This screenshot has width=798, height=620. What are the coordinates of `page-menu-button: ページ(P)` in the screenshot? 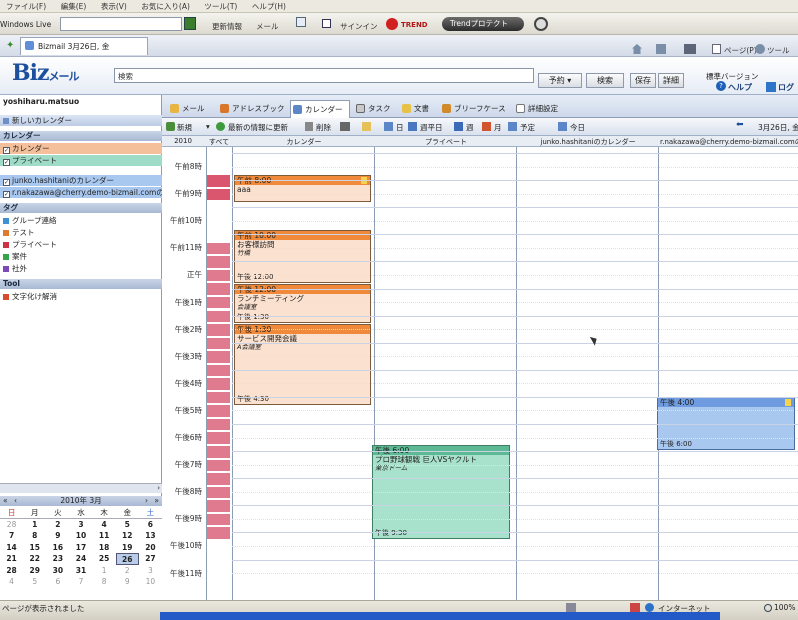 It's located at (740, 50).